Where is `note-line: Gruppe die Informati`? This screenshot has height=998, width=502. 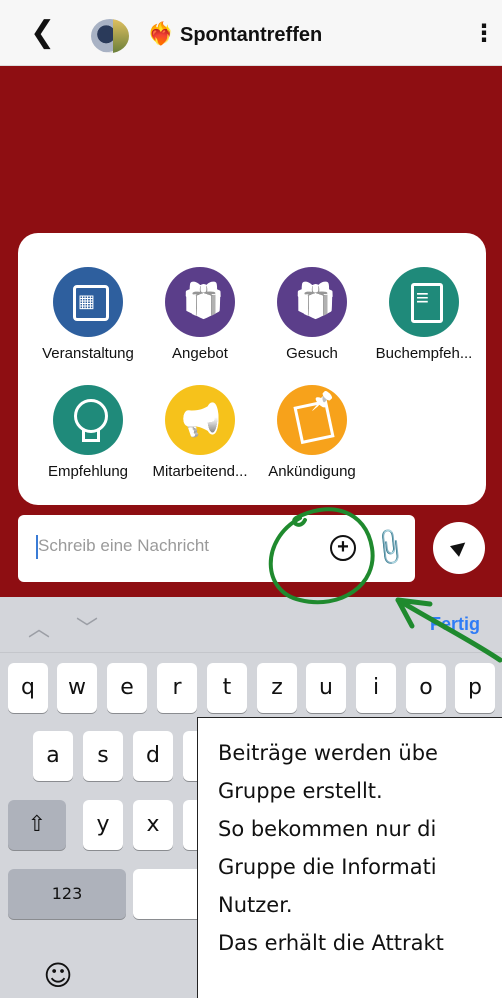 note-line: Gruppe die Informati is located at coordinates (327, 867).